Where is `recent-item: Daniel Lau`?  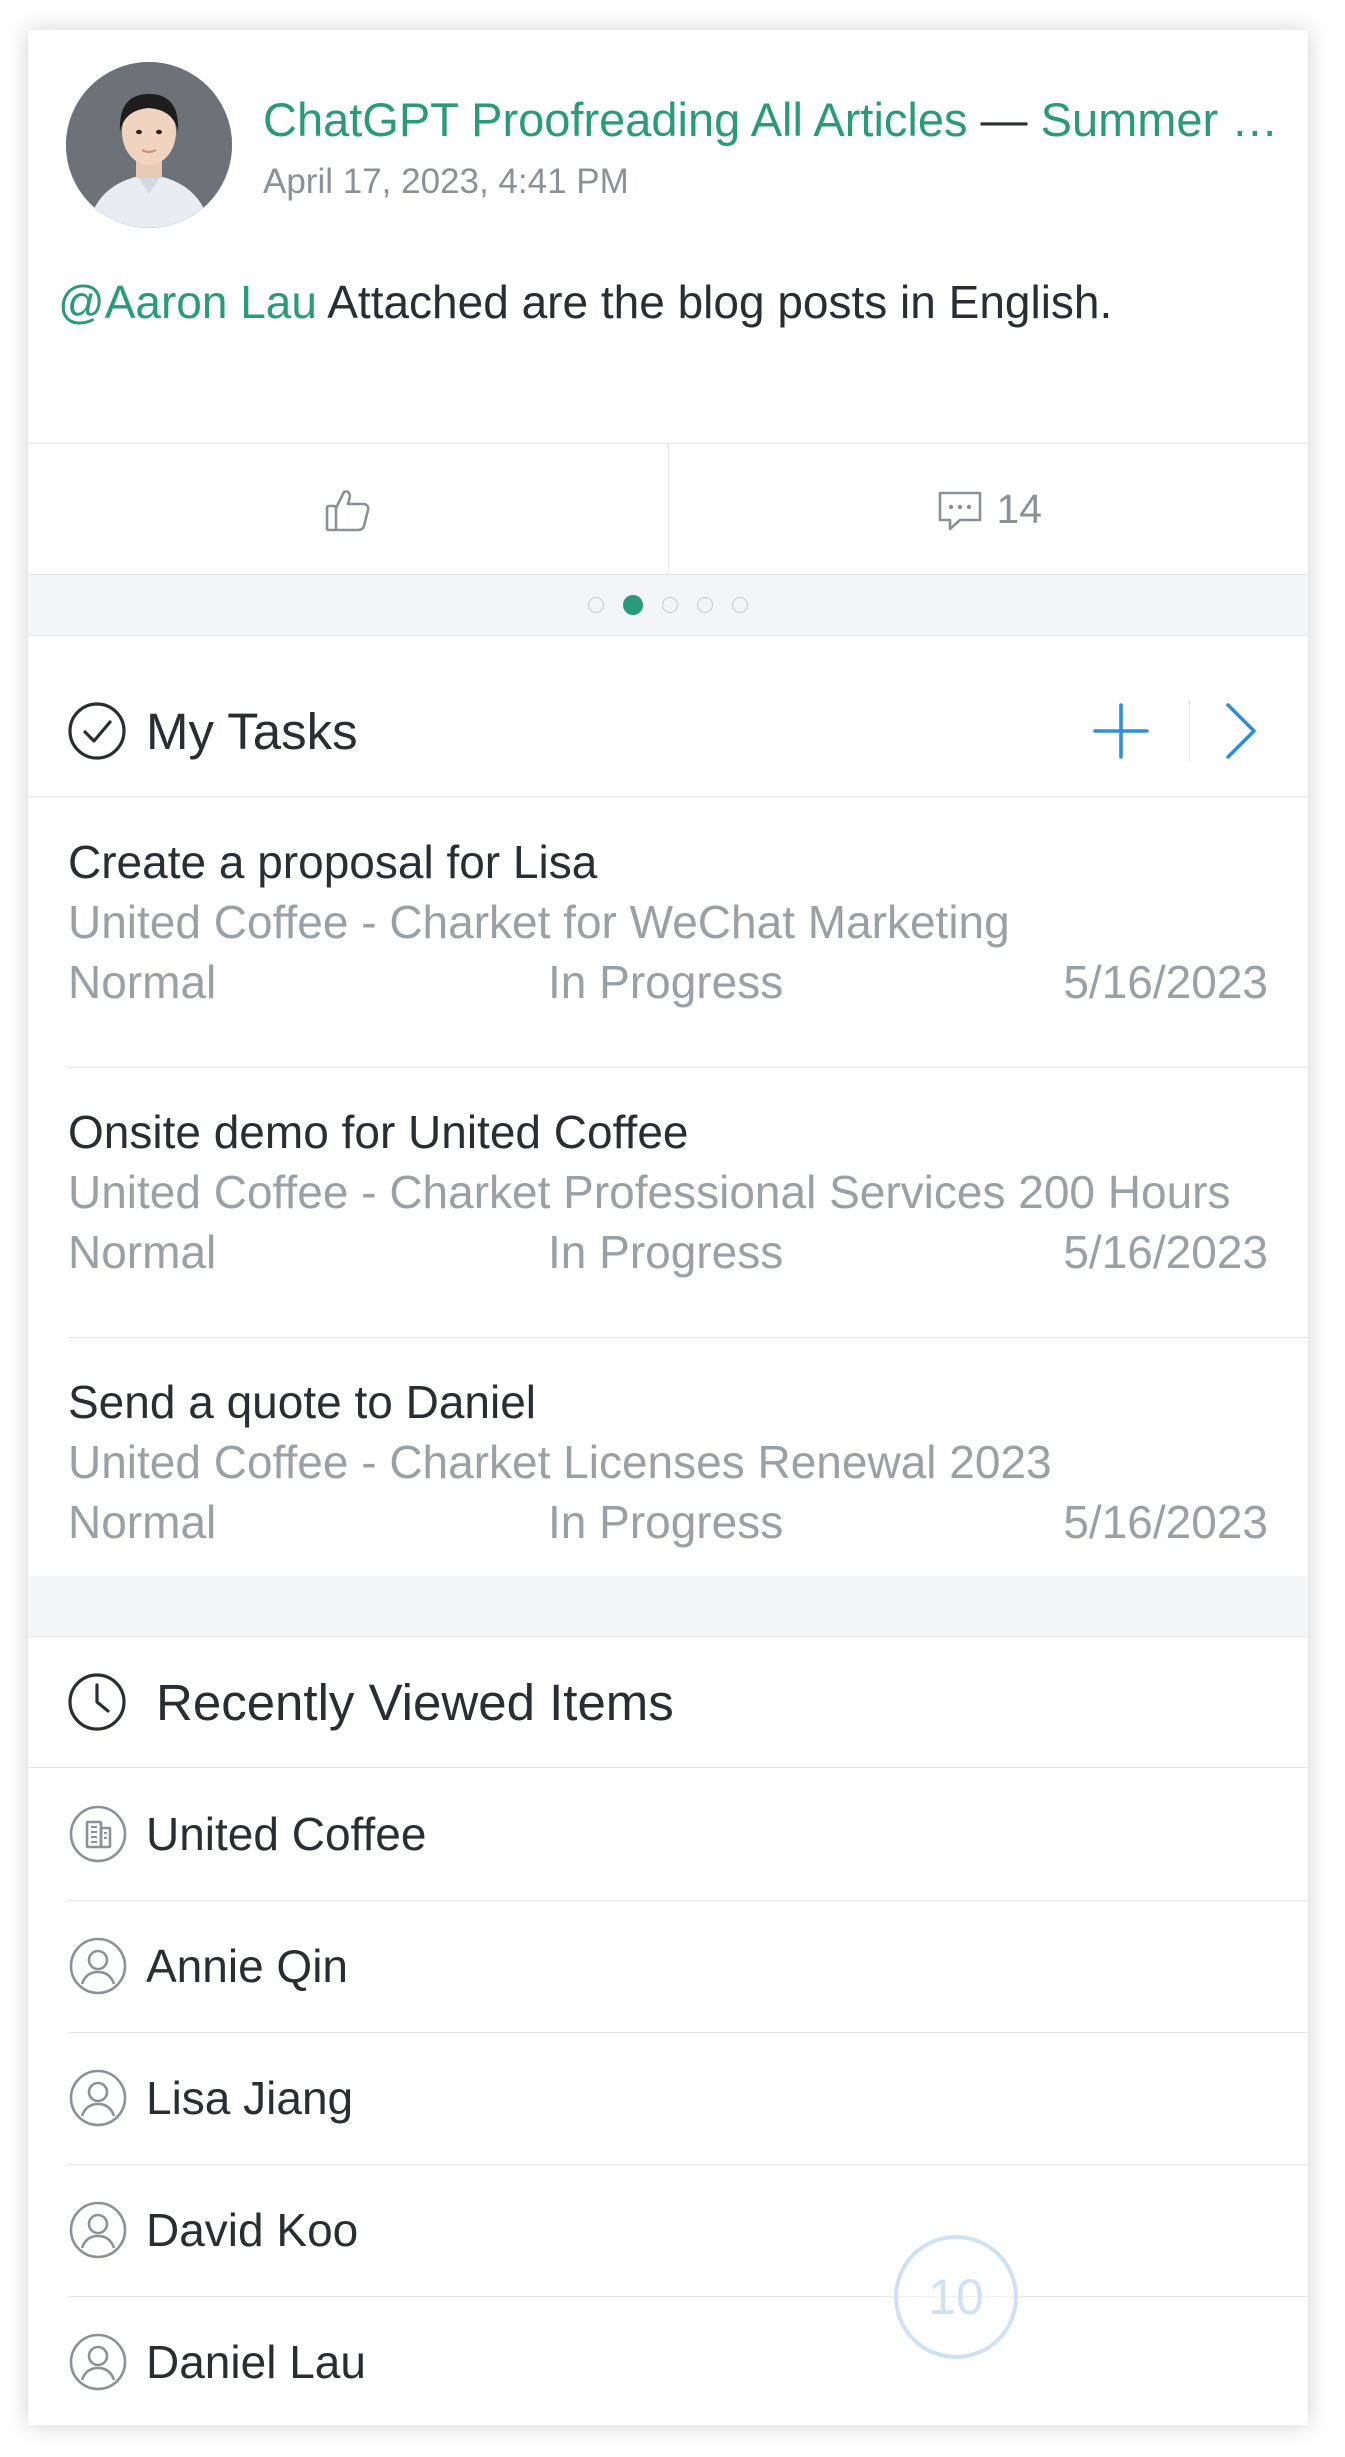
recent-item: Daniel Lau is located at coordinates (688, 2360).